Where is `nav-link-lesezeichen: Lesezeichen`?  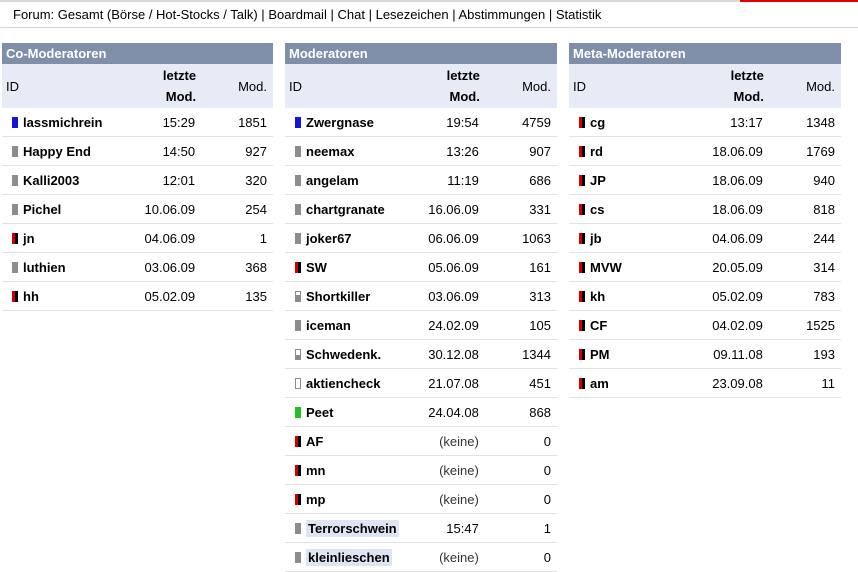 nav-link-lesezeichen: Lesezeichen is located at coordinates (412, 14).